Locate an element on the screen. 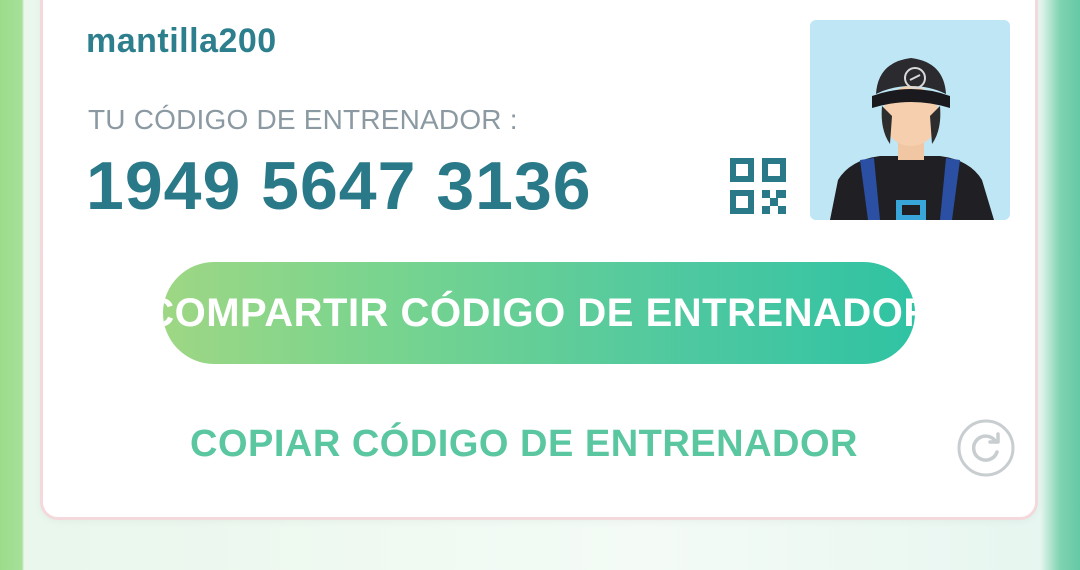 This screenshot has width=1080, height=570. trainer-code-value: 1949 5647 3136 is located at coordinates (339, 186).